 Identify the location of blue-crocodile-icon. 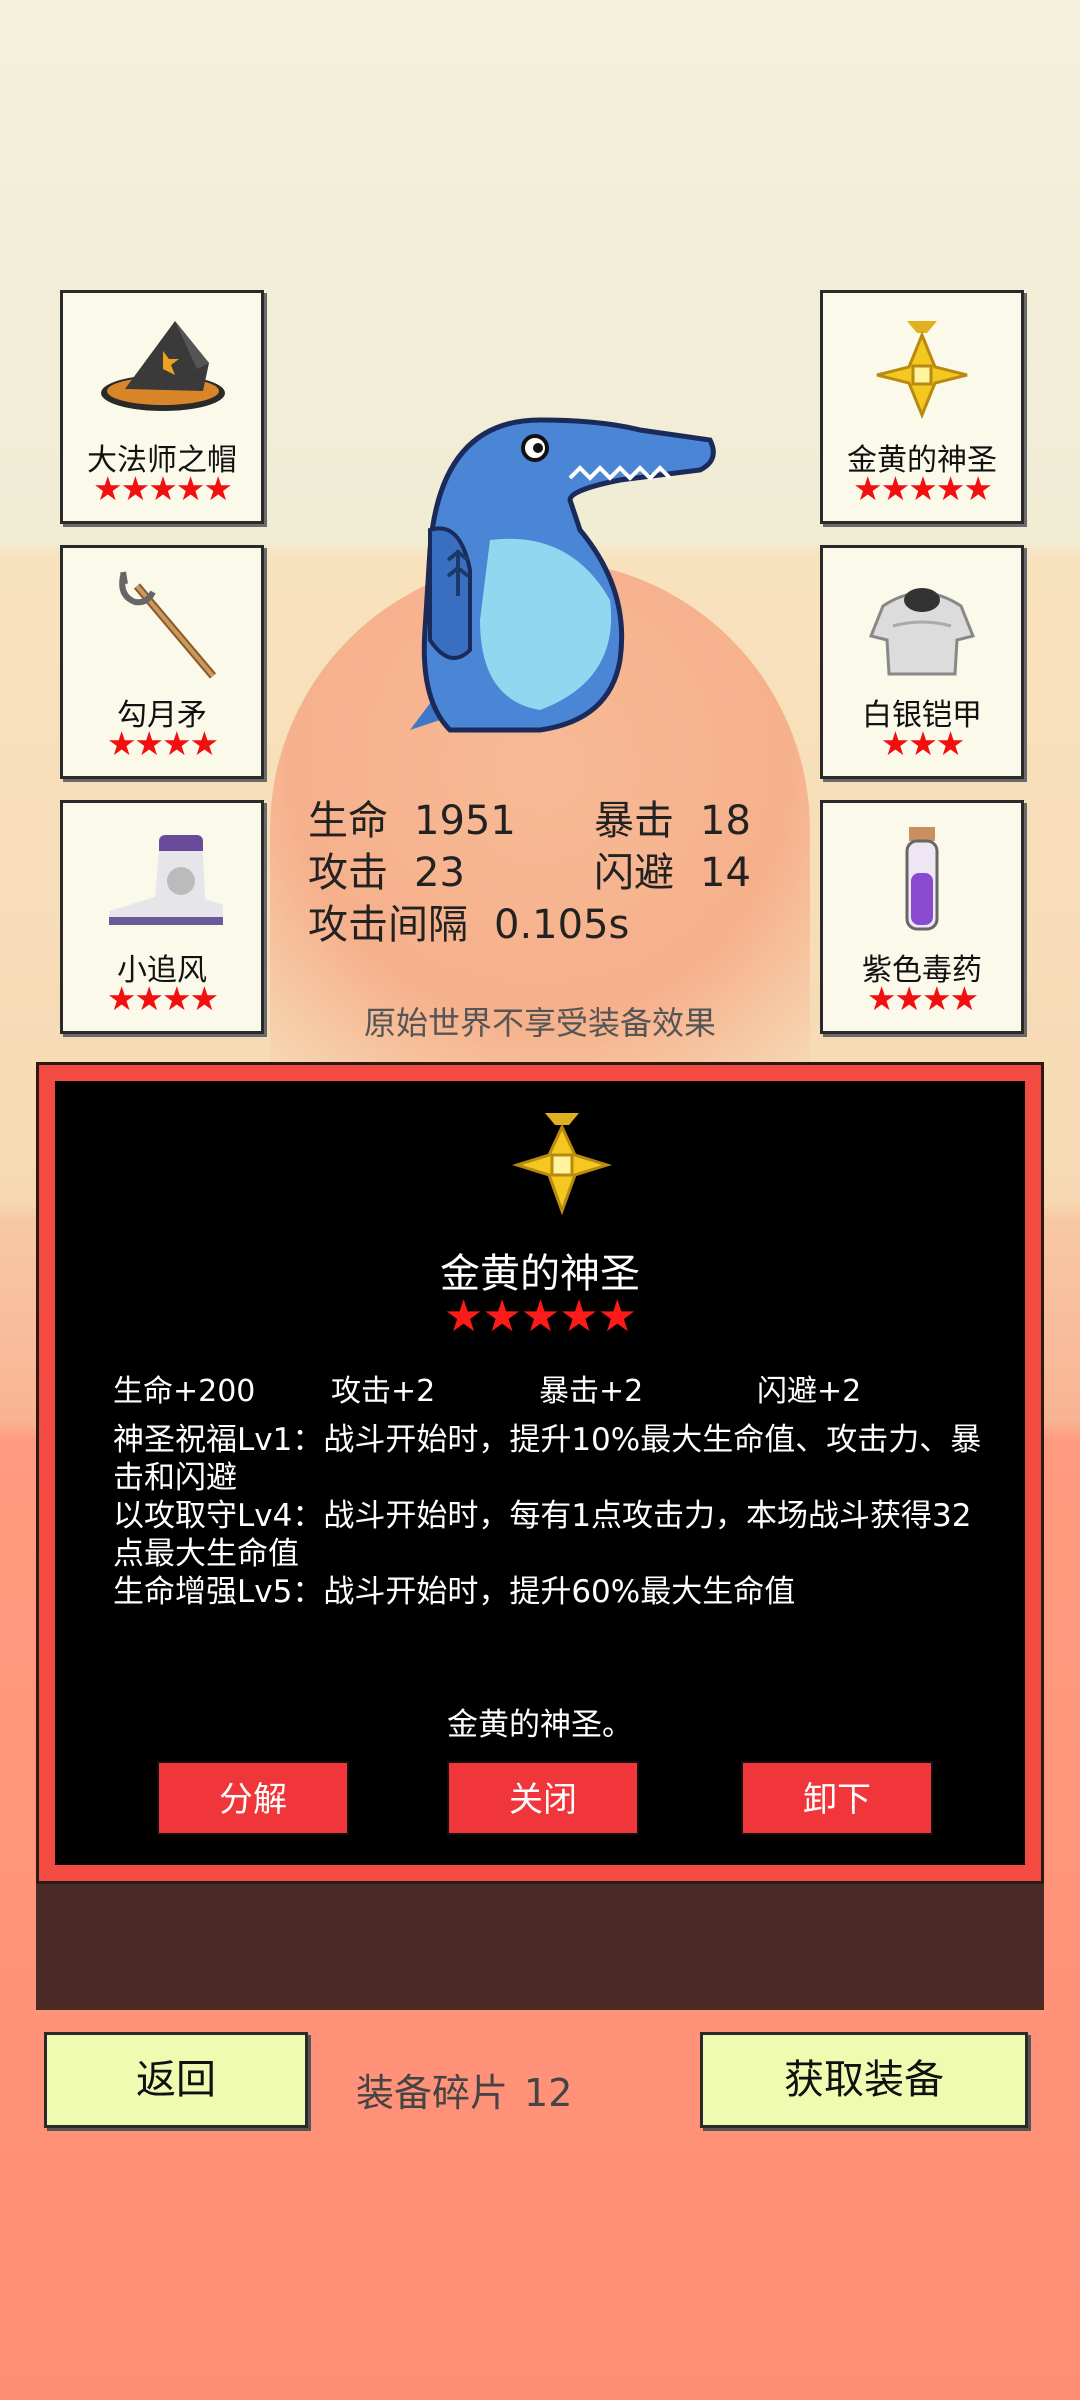
(545, 570).